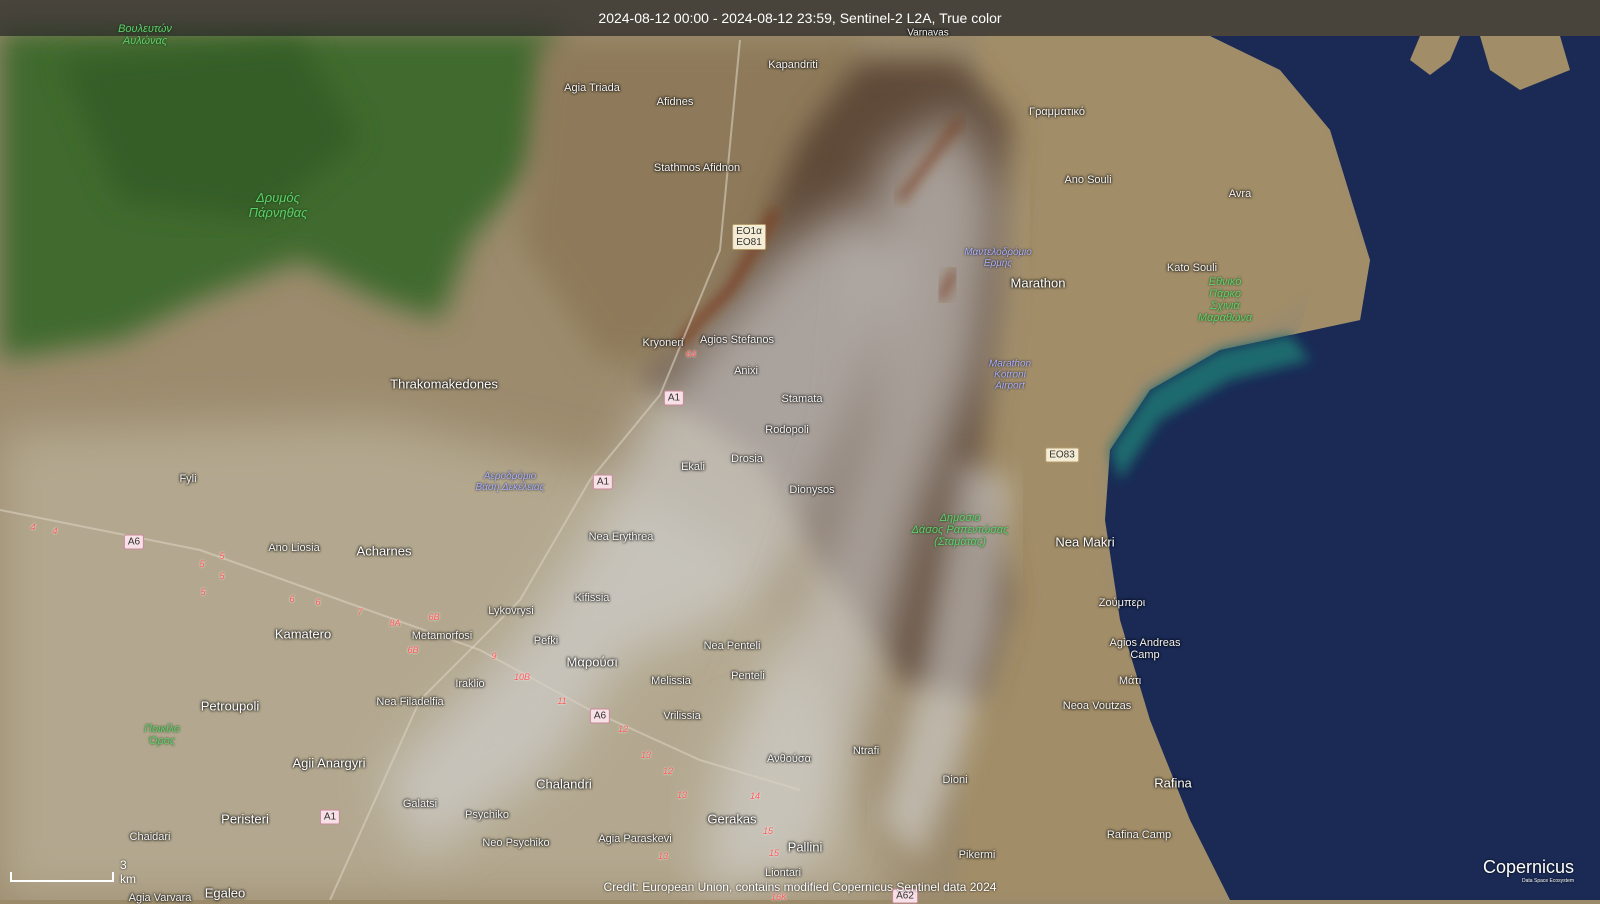 The height and width of the screenshot is (904, 1600). Describe the element at coordinates (562, 701) in the screenshot. I see `exit-number: 11` at that location.